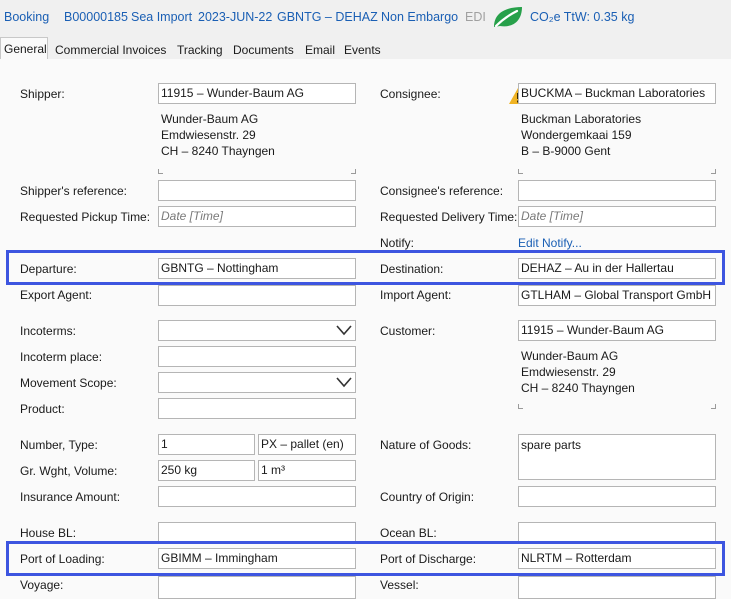 The image size is (731, 599). Describe the element at coordinates (257, 356) in the screenshot. I see `incoterm-place-field` at that location.